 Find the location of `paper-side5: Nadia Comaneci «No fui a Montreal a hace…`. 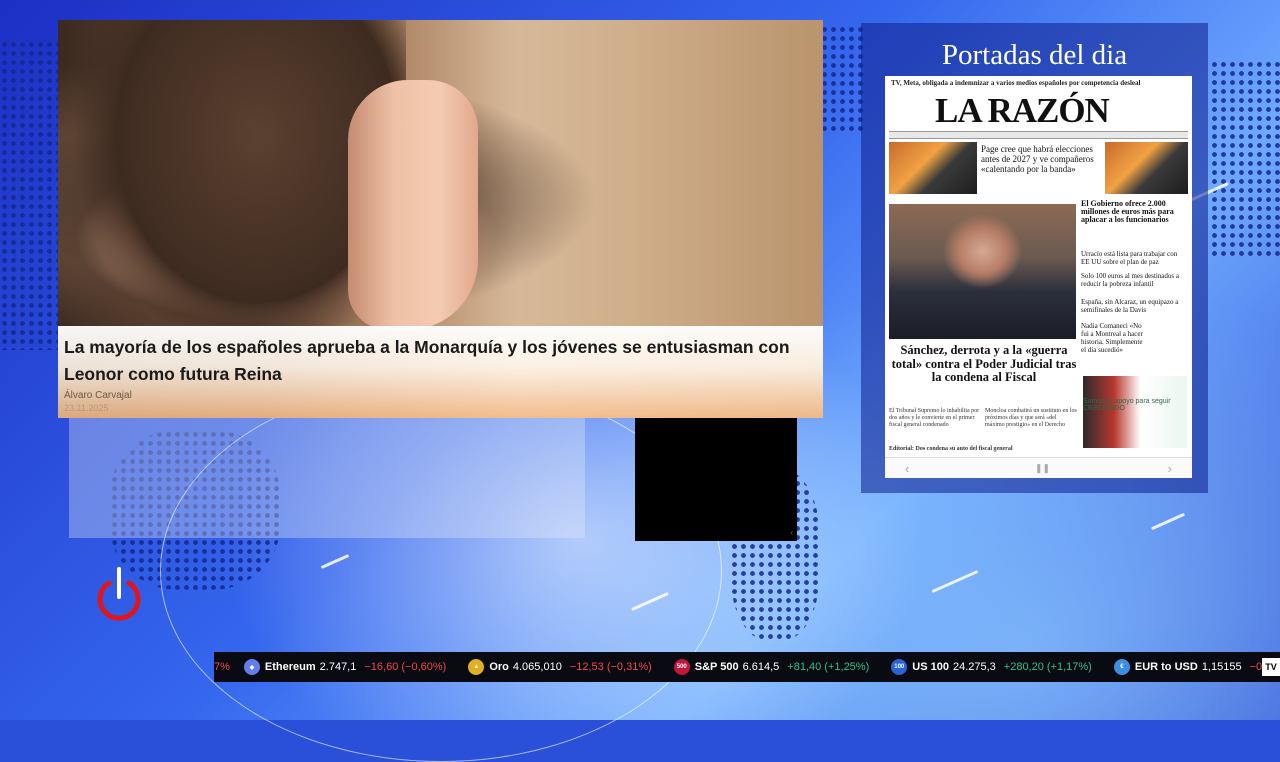

paper-side5: Nadia Comaneci «No fui a Montreal a hace… is located at coordinates (1112, 338).